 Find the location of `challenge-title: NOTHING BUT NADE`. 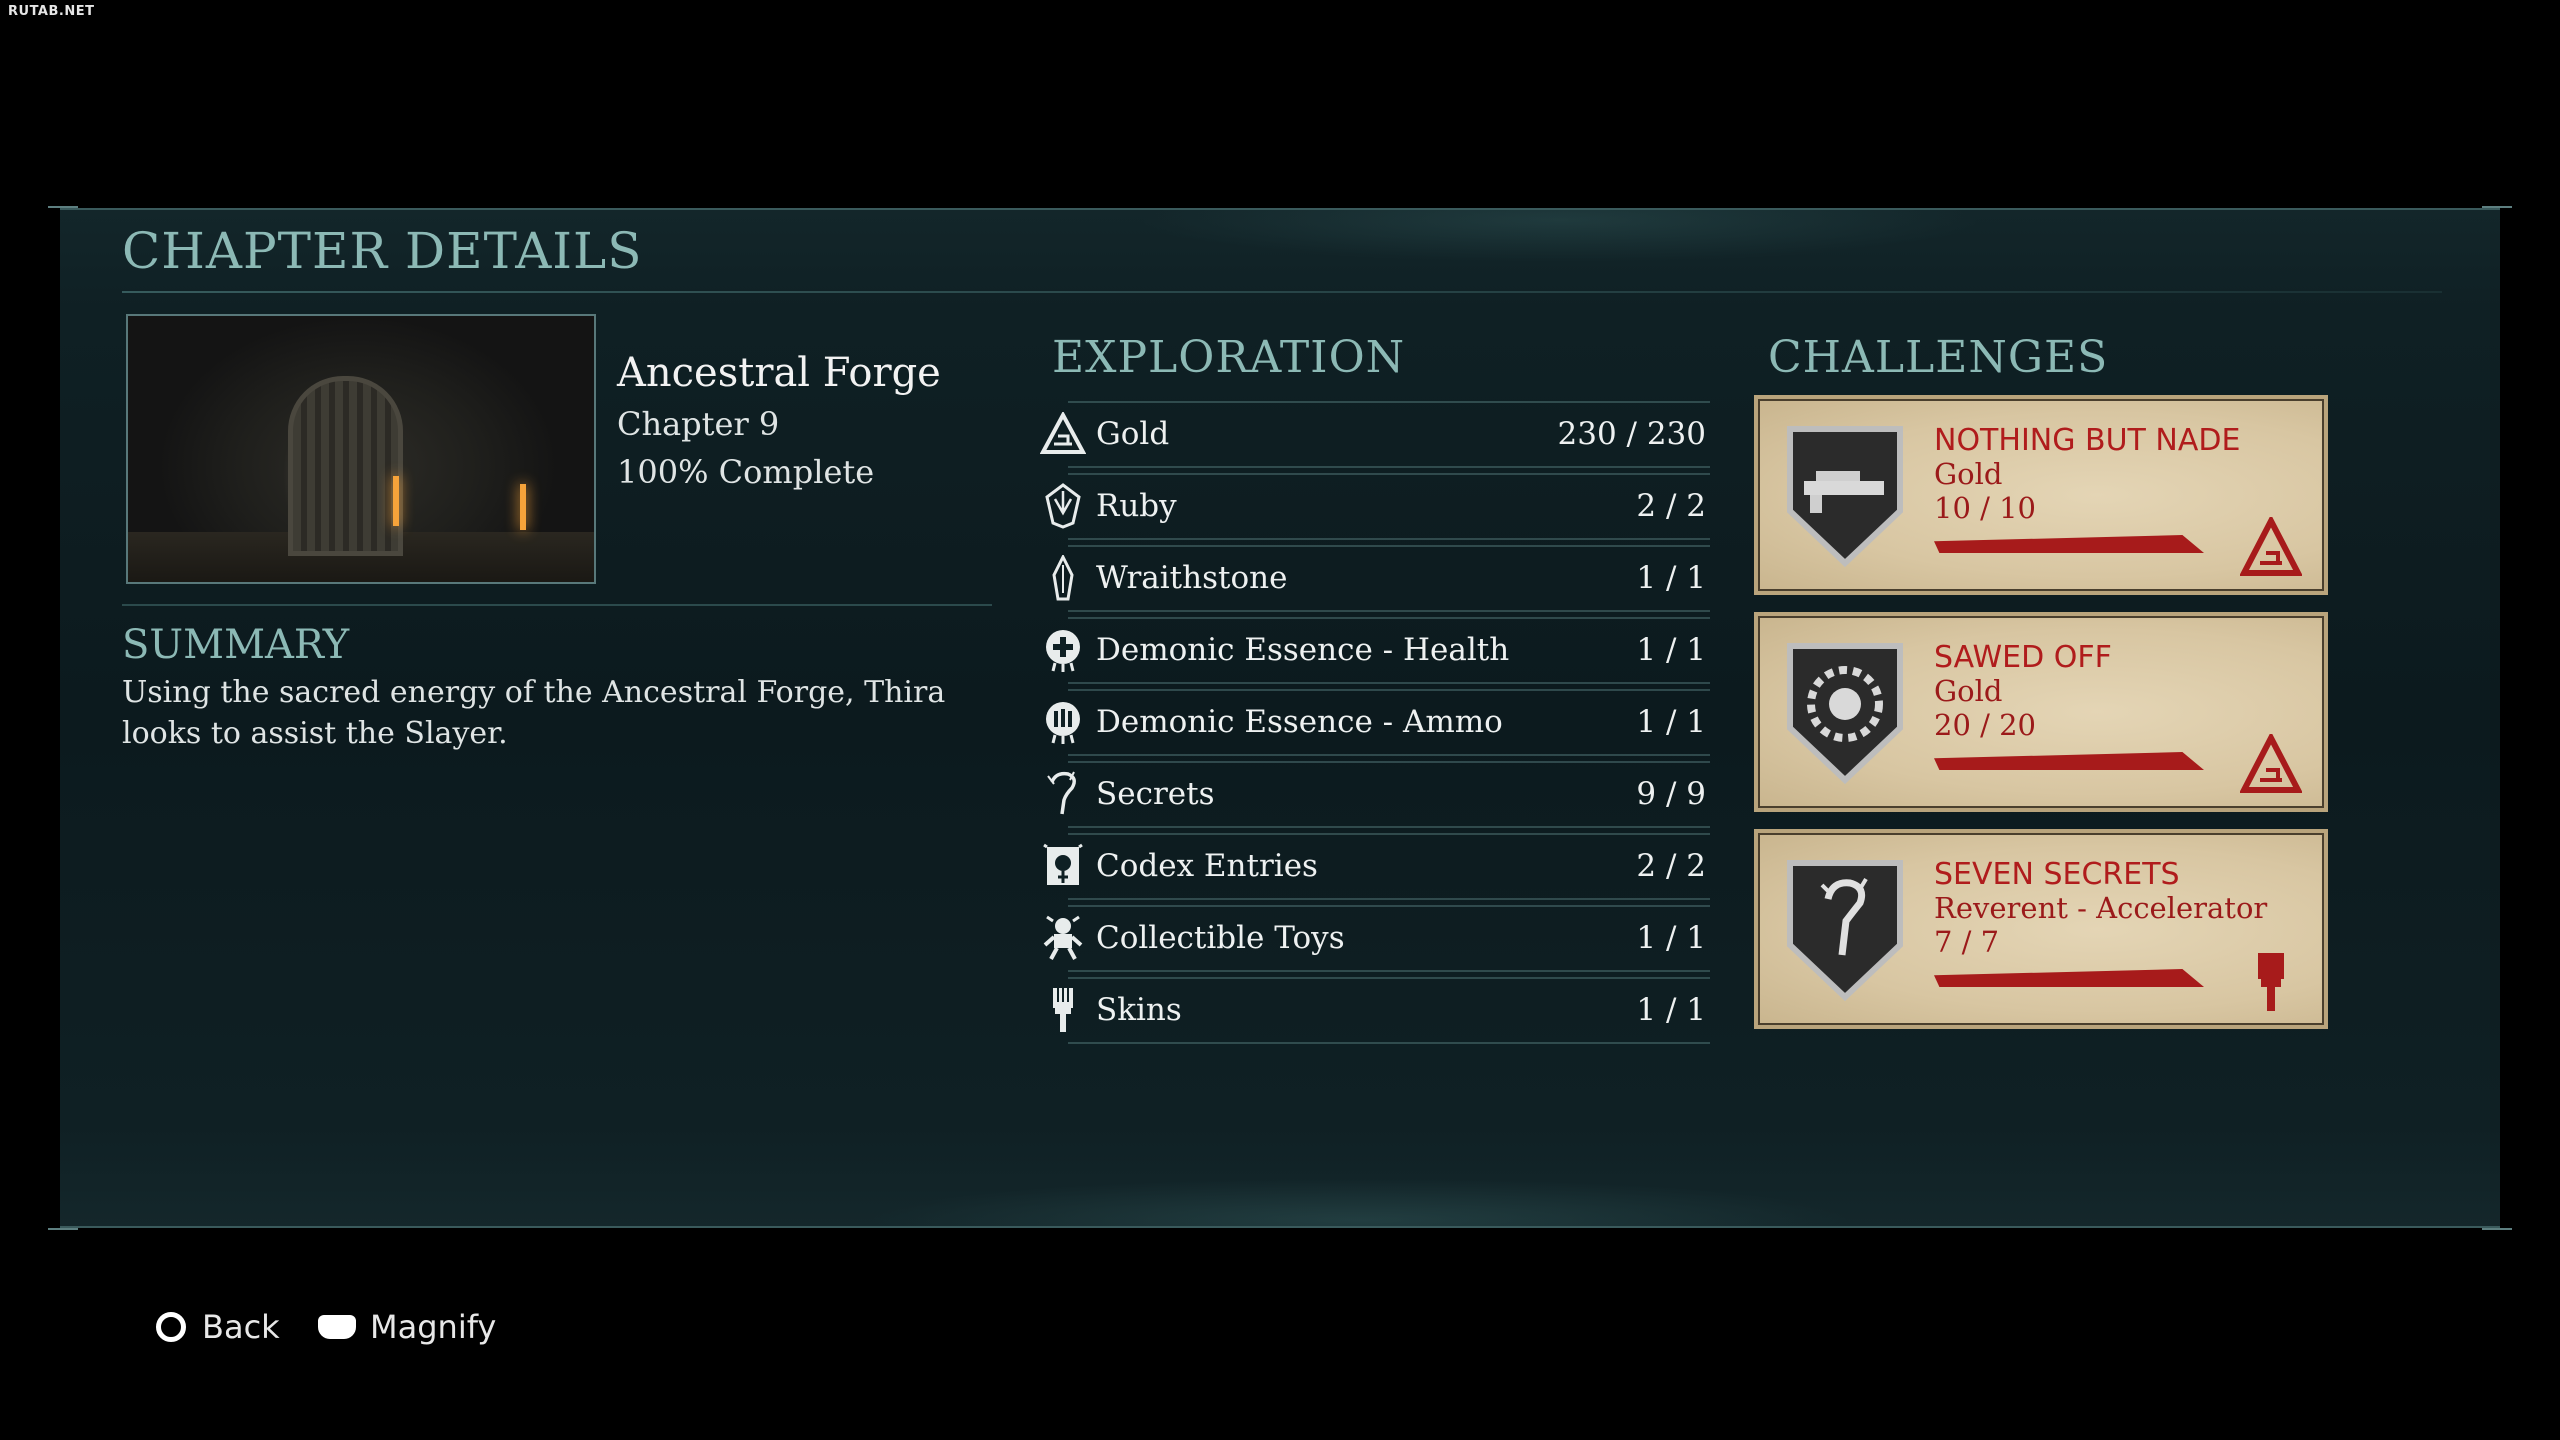

challenge-title: NOTHING BUT NADE is located at coordinates (2087, 440).